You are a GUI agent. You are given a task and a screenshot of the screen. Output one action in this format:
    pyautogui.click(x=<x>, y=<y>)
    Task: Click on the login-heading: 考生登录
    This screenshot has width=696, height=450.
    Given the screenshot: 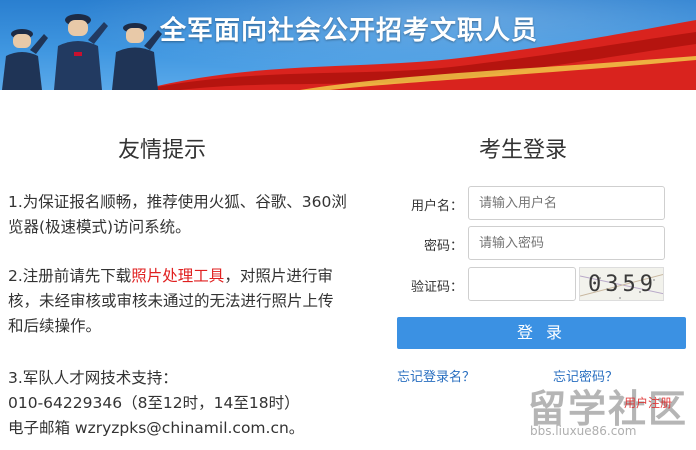 What is the action you would take?
    pyautogui.click(x=523, y=150)
    